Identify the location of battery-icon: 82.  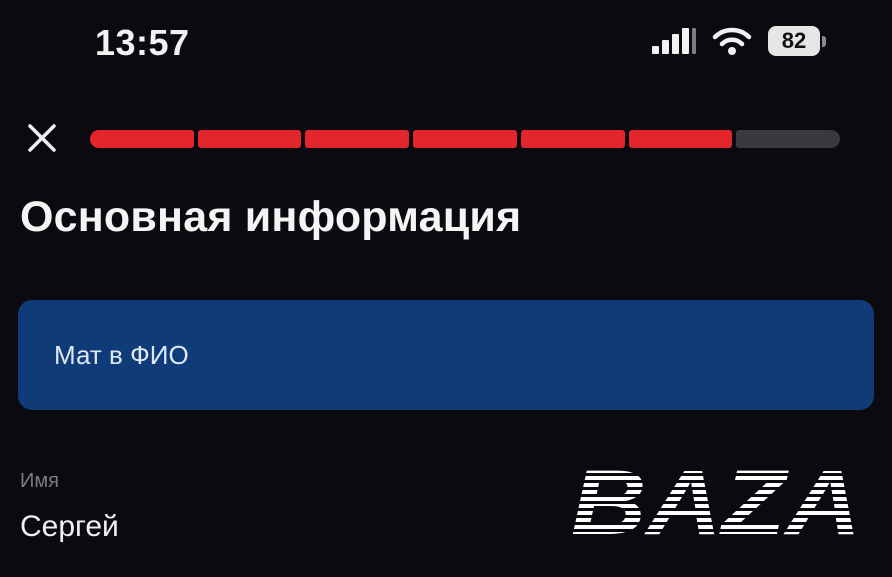
(797, 41).